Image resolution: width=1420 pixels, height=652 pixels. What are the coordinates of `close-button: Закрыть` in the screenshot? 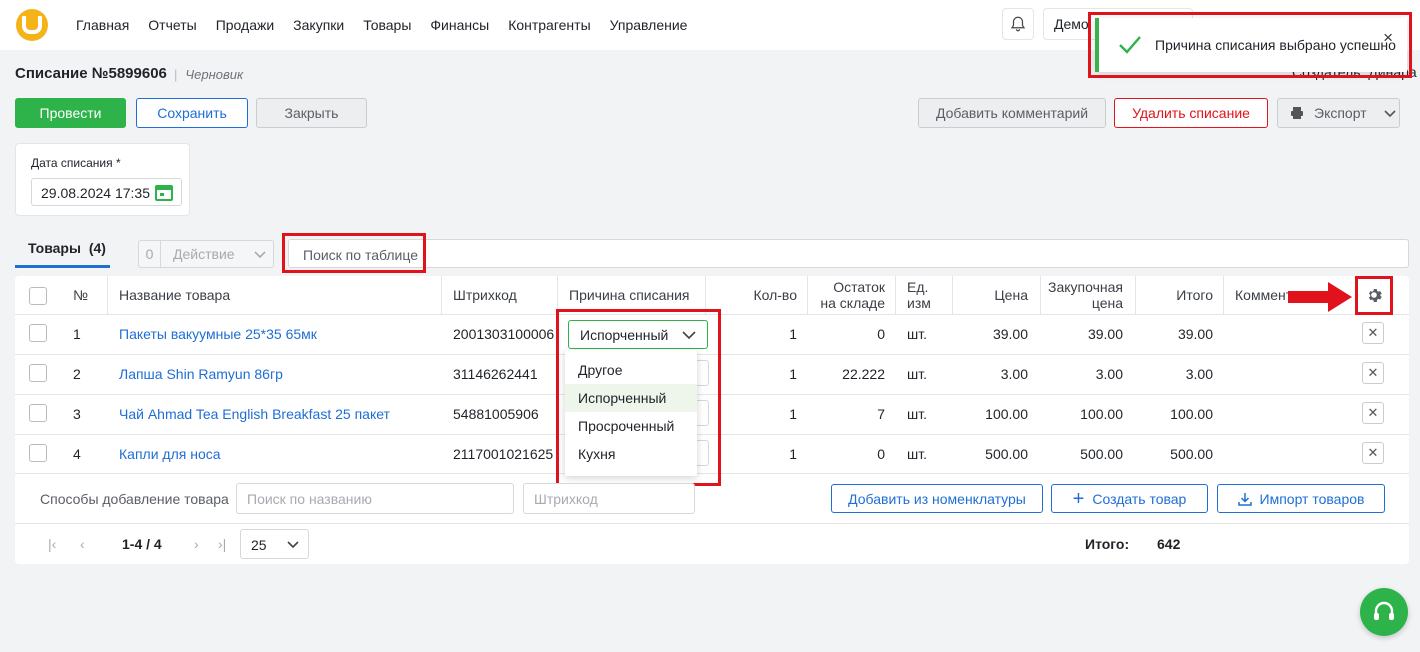 It's located at (311, 113).